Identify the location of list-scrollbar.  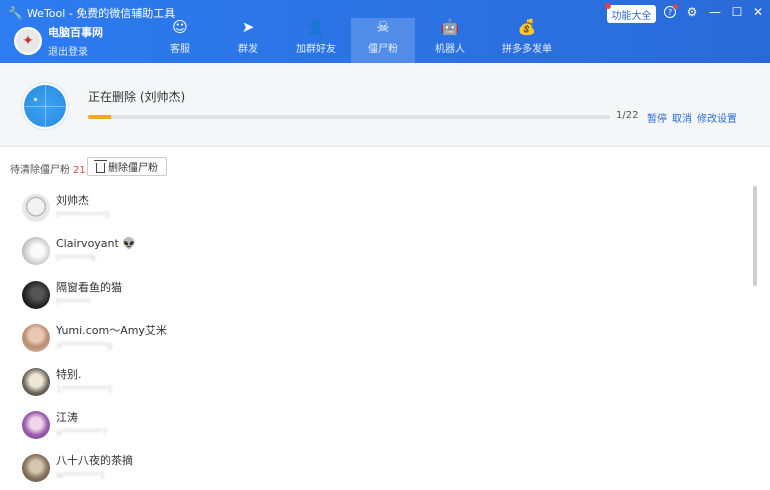
(755, 236).